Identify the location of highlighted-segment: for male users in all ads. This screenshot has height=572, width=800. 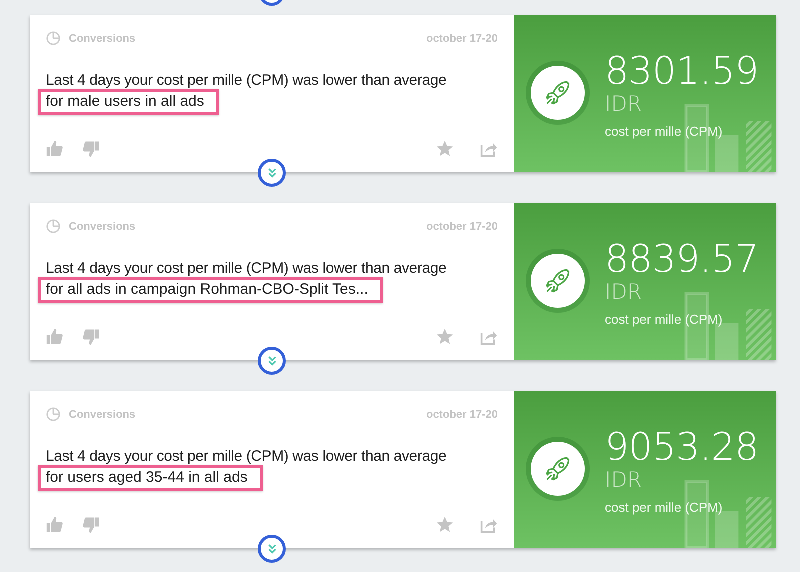
(129, 102).